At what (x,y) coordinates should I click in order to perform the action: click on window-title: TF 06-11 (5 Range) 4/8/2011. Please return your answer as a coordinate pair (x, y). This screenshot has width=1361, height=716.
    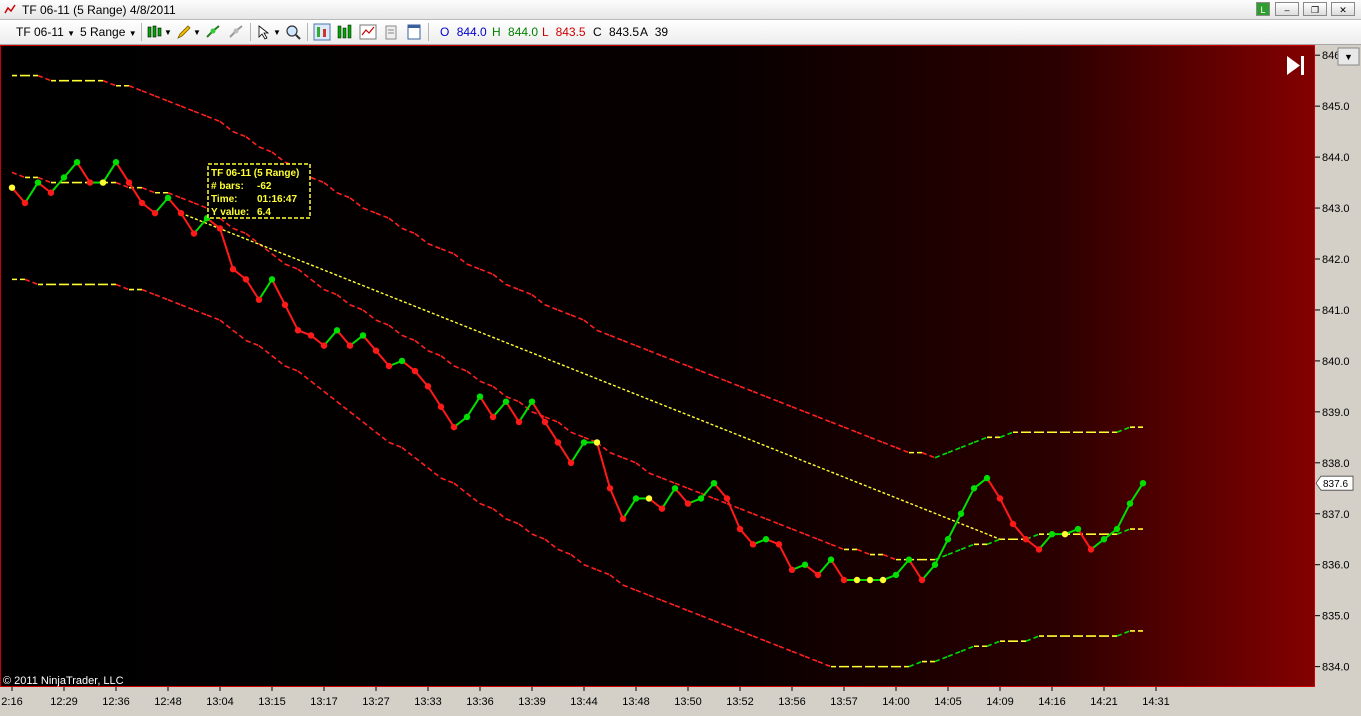
    Looking at the image, I should click on (99, 10).